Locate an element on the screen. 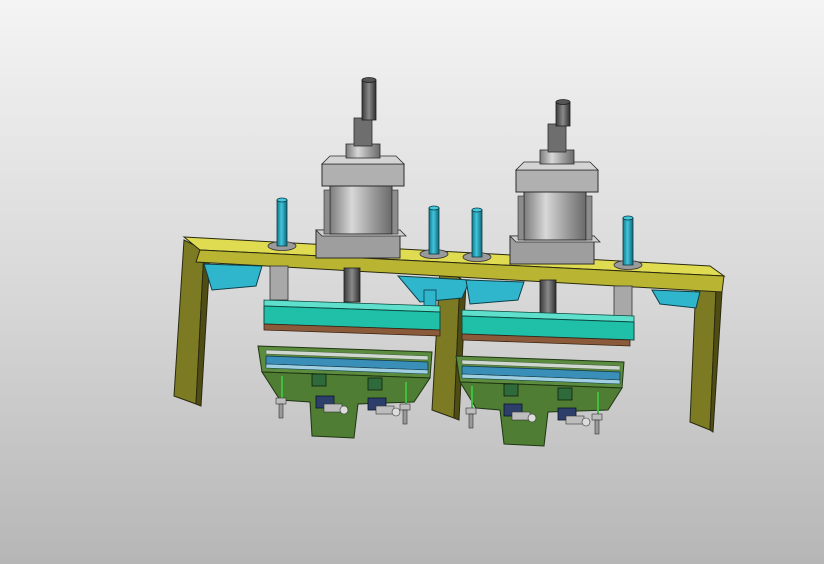 Image resolution: width=824 pixels, height=564 pixels. press-platen-left is located at coordinates (352, 318).